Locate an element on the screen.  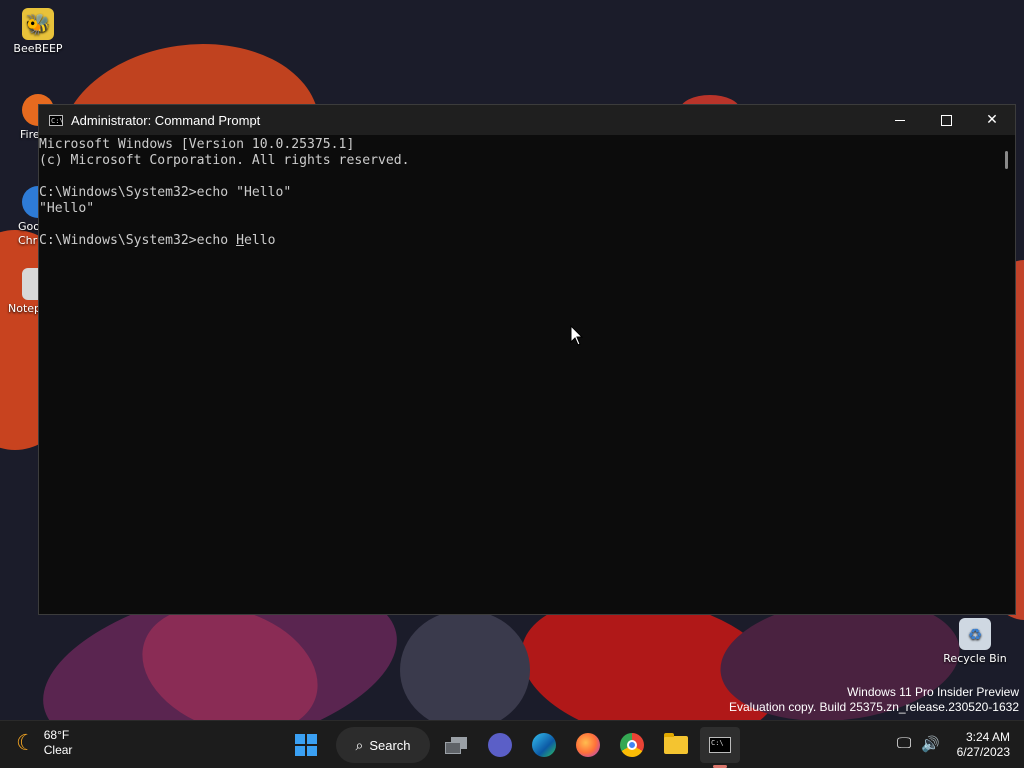
firefox-button is located at coordinates (588, 745).